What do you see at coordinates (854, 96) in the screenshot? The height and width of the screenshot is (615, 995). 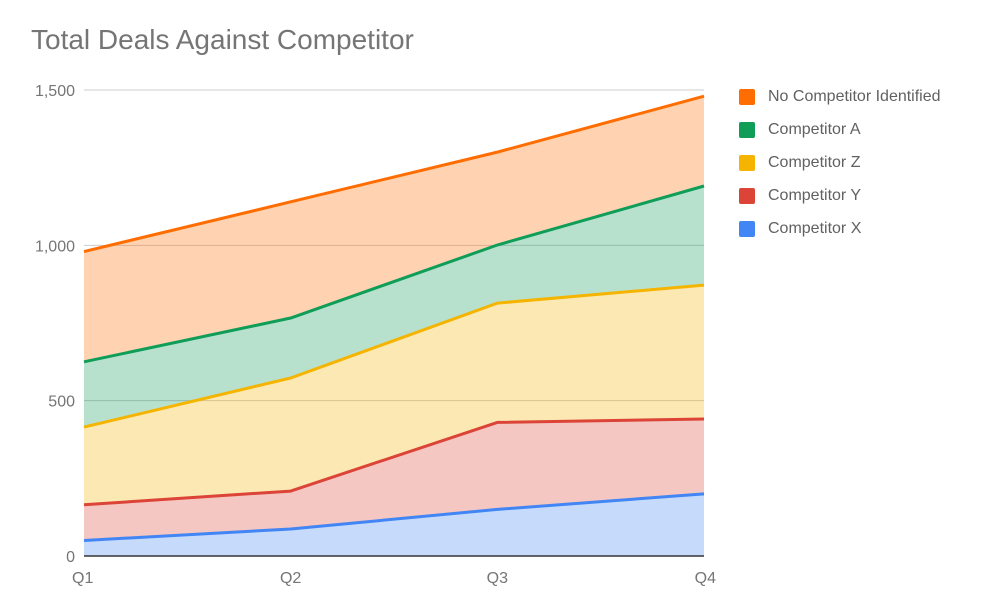 I see `legend-label: No Competitor Identified` at bounding box center [854, 96].